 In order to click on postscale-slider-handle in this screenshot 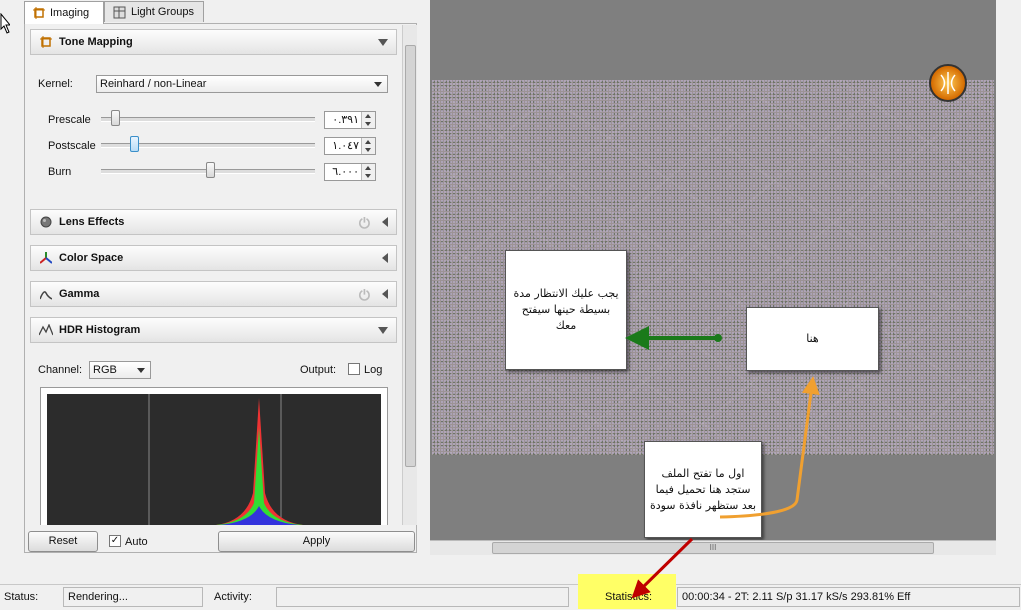, I will do `click(134, 144)`.